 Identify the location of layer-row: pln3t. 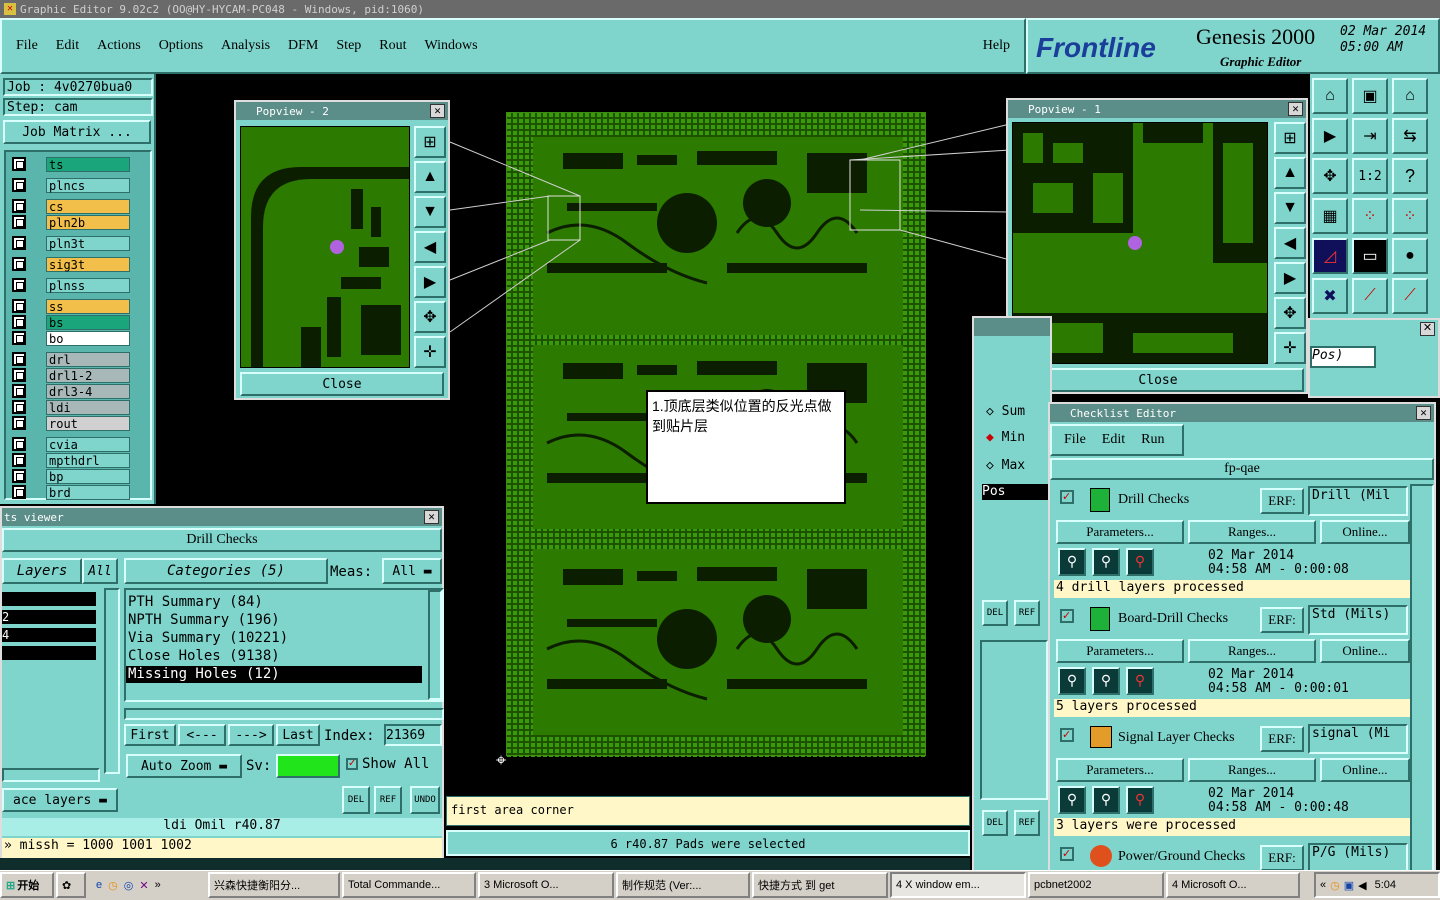
(71, 243).